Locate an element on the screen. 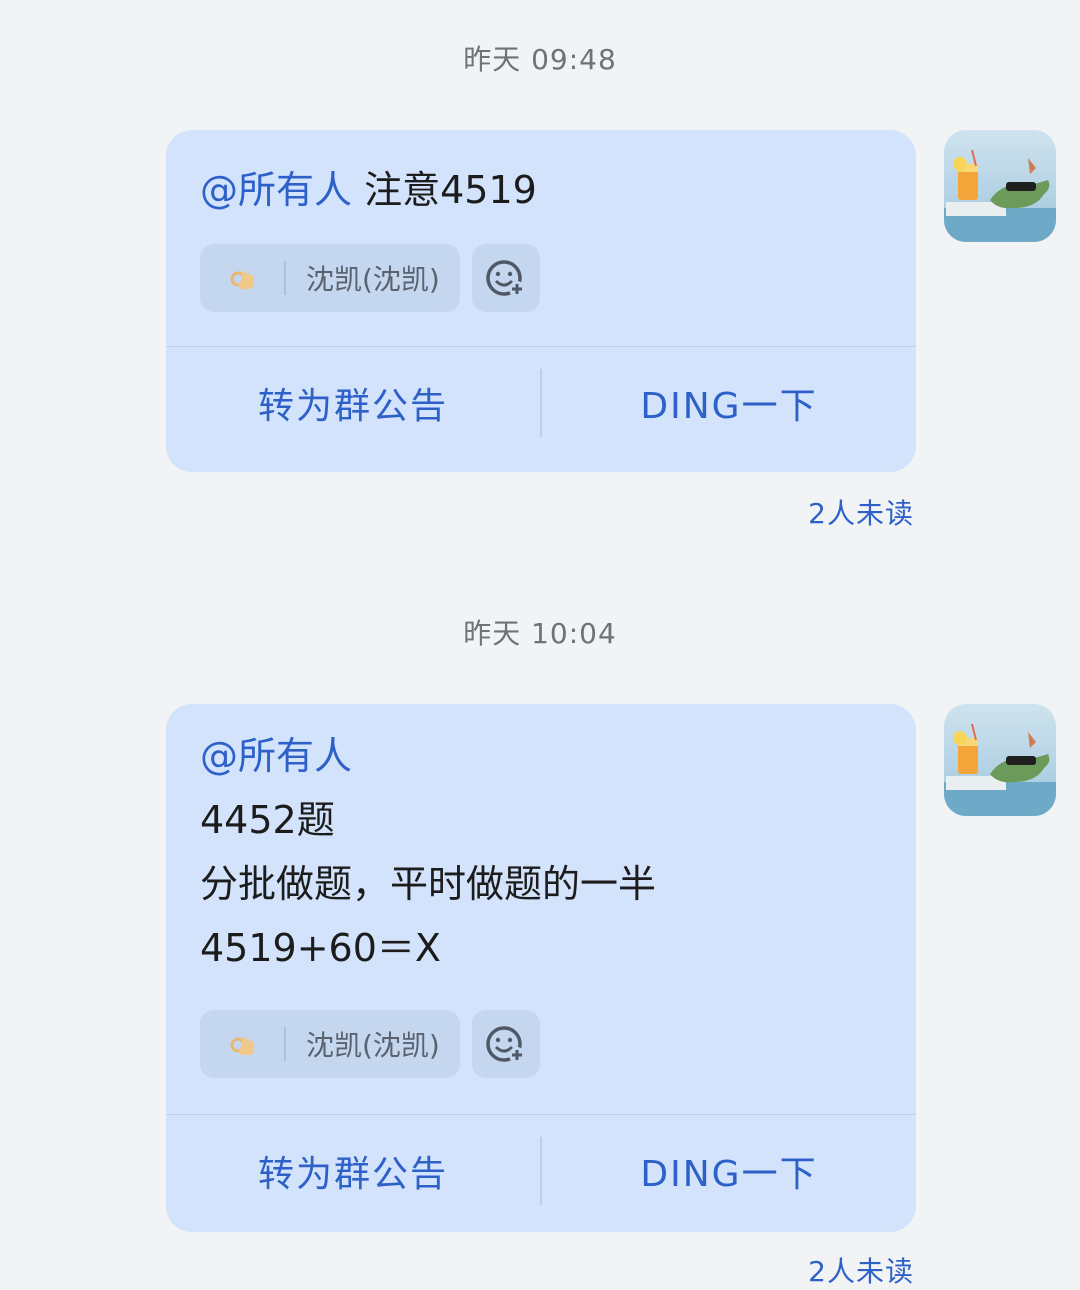 Image resolution: width=1080 pixels, height=1290 pixels. message-text-line: 4452题 is located at coordinates (267, 820).